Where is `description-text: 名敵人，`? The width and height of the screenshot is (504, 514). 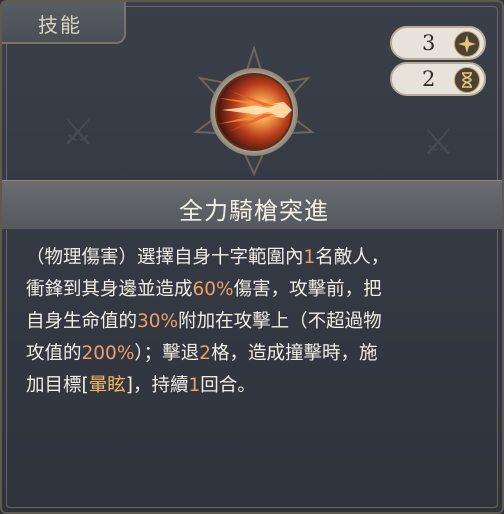 description-text: 名敵人， is located at coordinates (352, 257).